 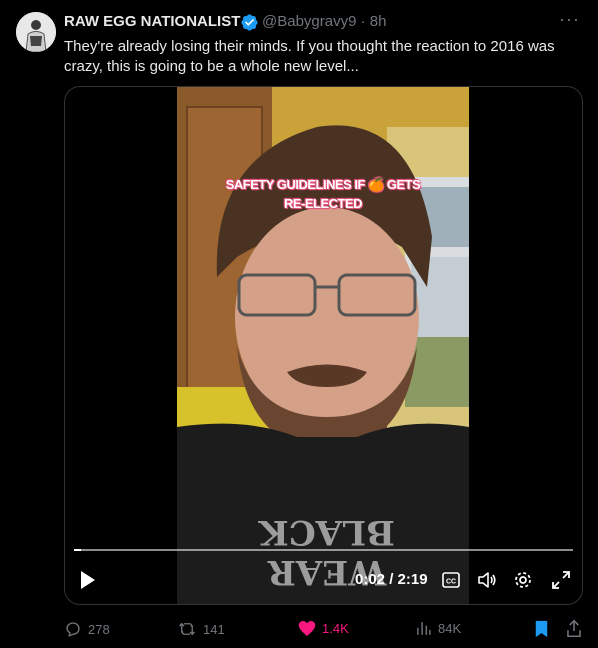 What do you see at coordinates (73, 629) in the screenshot?
I see `reply-icon` at bounding box center [73, 629].